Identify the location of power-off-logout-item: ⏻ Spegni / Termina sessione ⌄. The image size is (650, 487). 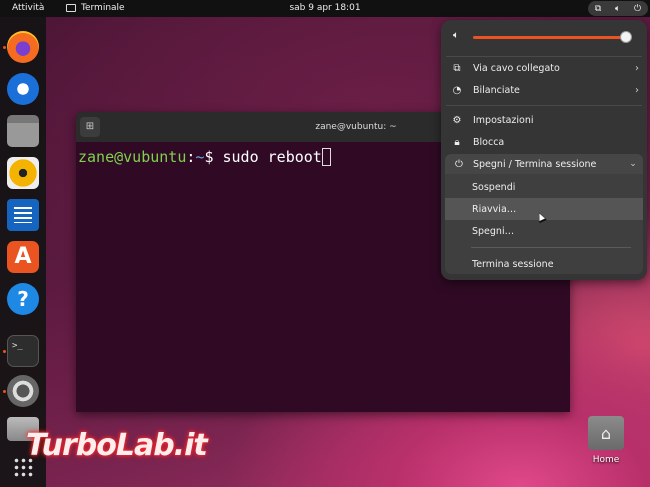
(544, 164).